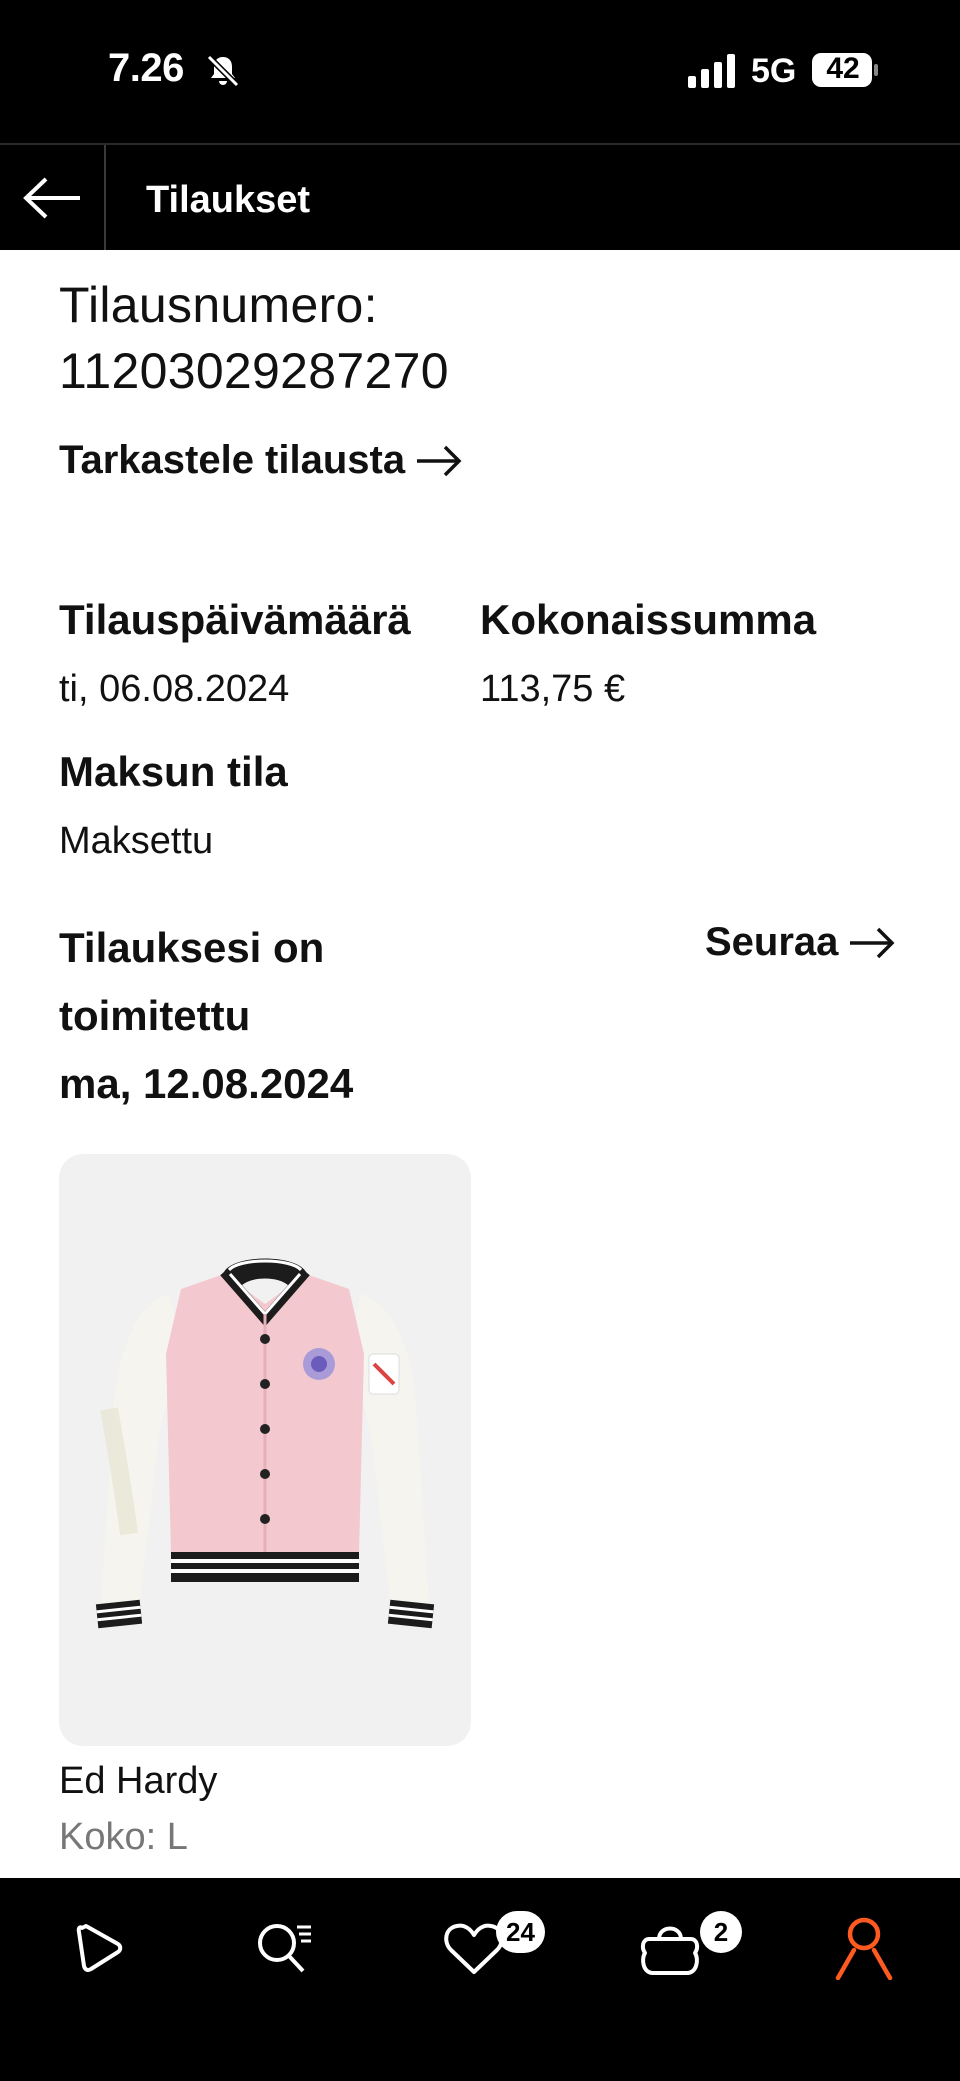  I want to click on delivery-status-line2: toimitettu, so click(155, 1015).